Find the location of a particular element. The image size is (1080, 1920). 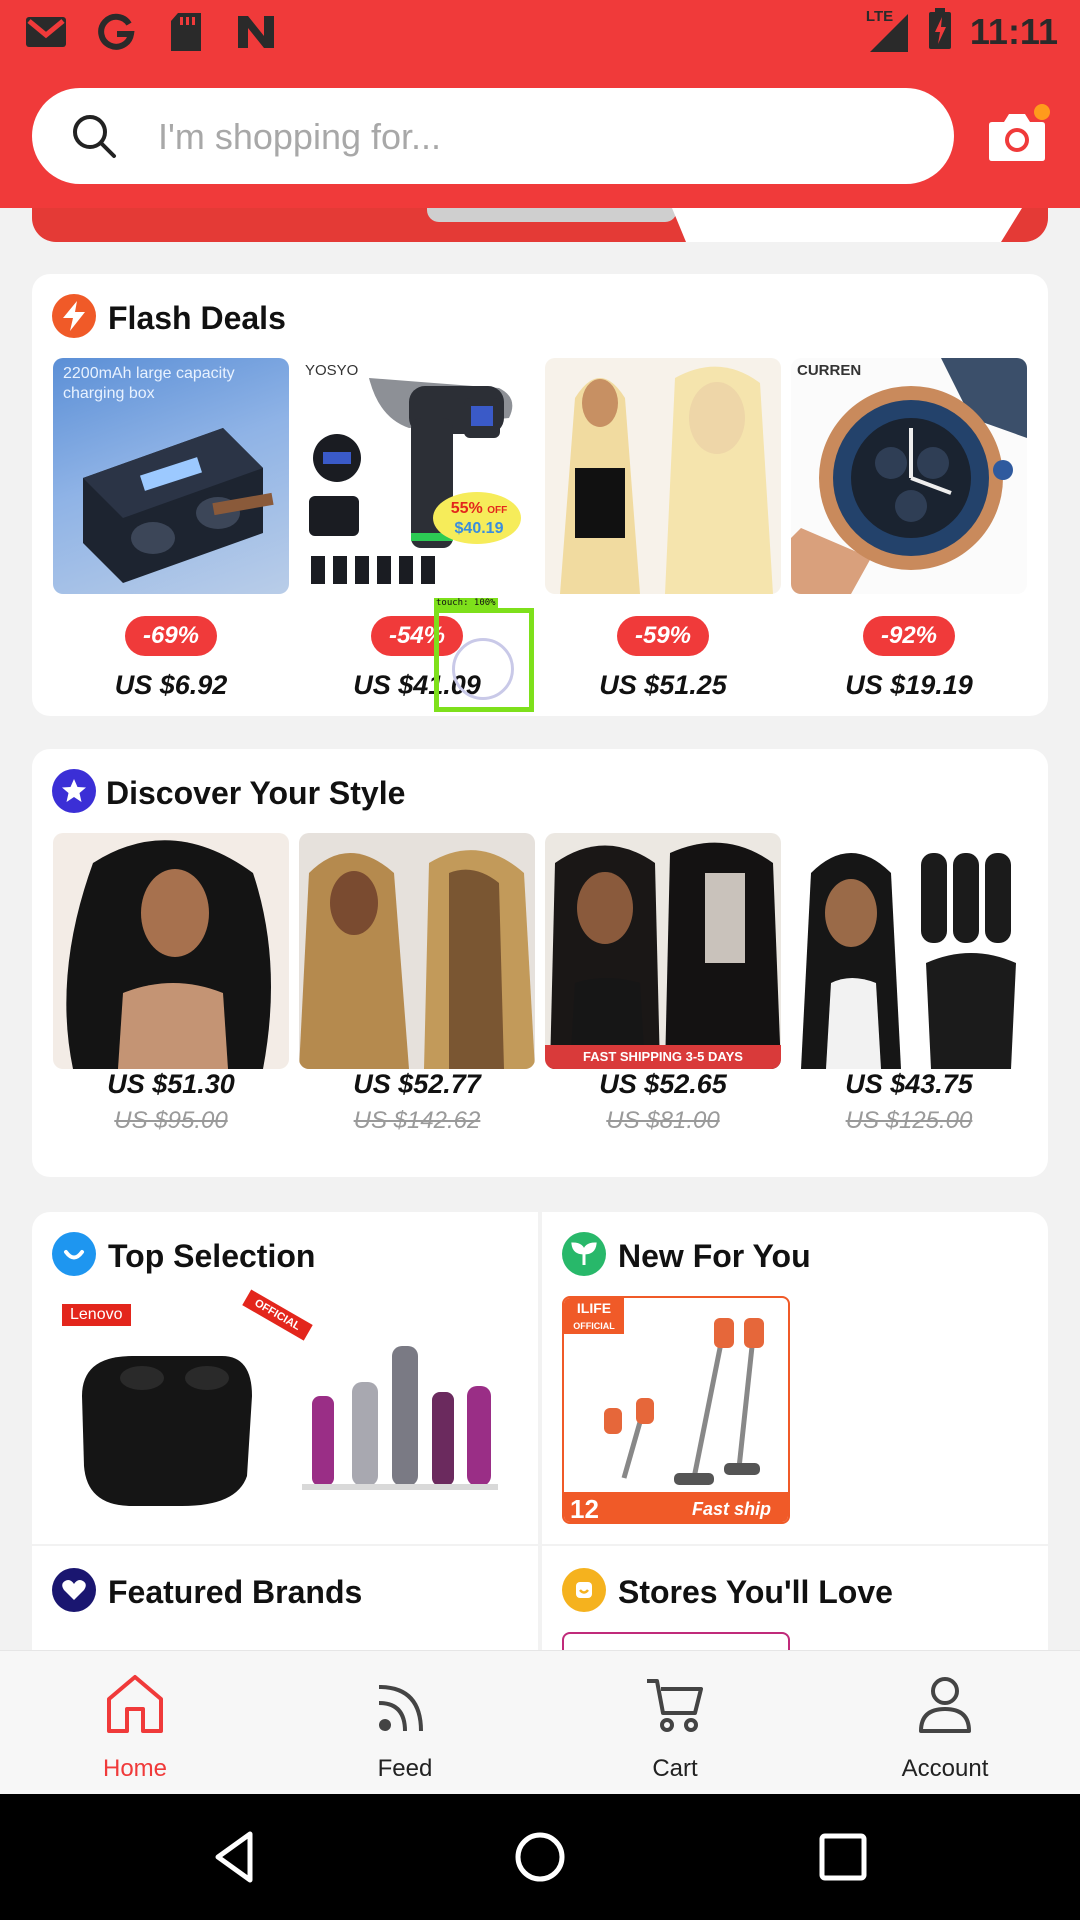

touch-label: touch: 100% is located at coordinates (466, 603).